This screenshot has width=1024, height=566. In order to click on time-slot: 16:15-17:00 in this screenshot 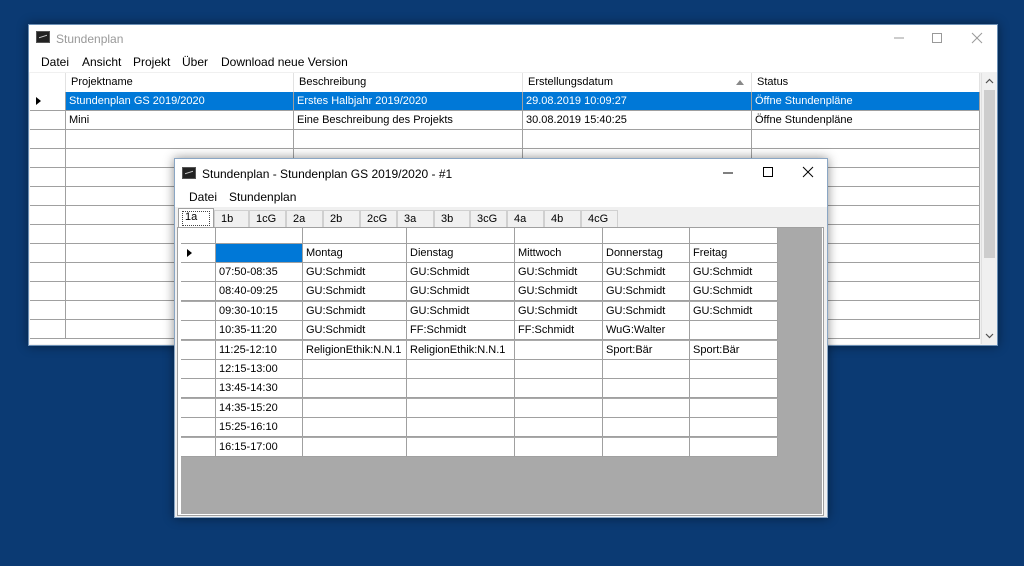, I will do `click(259, 447)`.